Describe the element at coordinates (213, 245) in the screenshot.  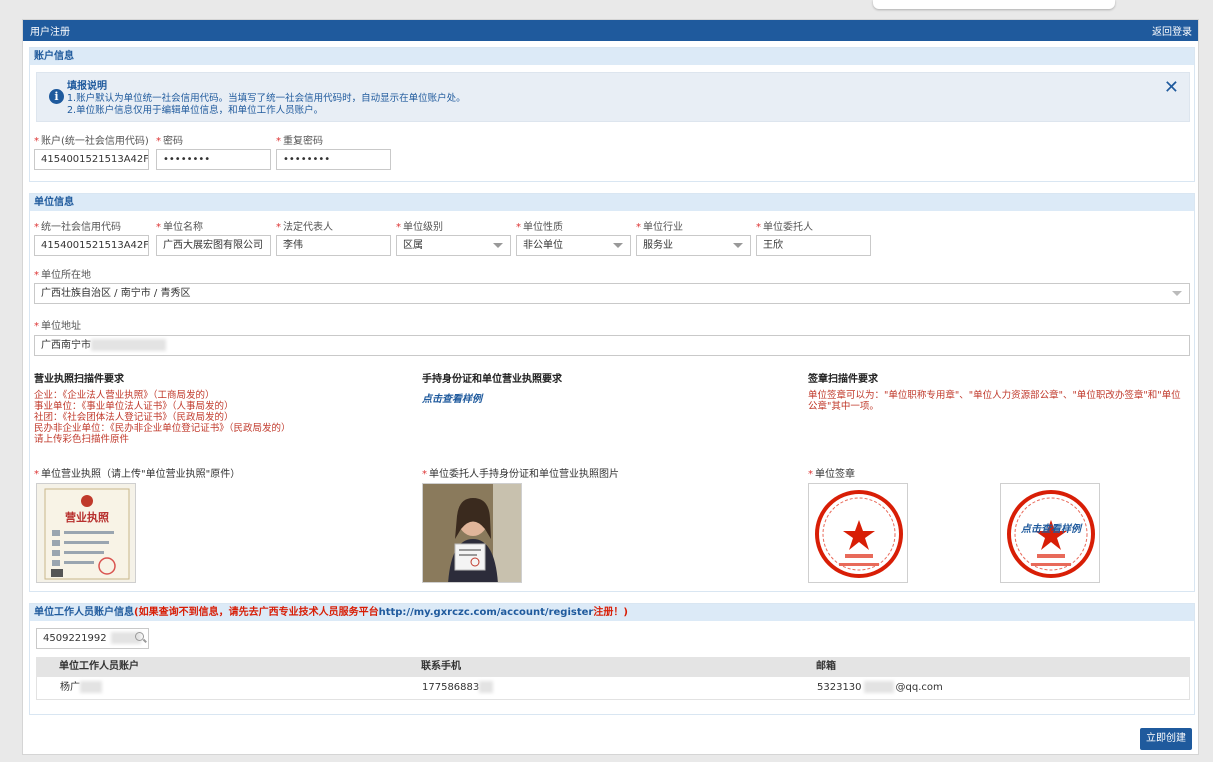
I see `unit-name-input: 广西大展宏图有限公司` at that location.